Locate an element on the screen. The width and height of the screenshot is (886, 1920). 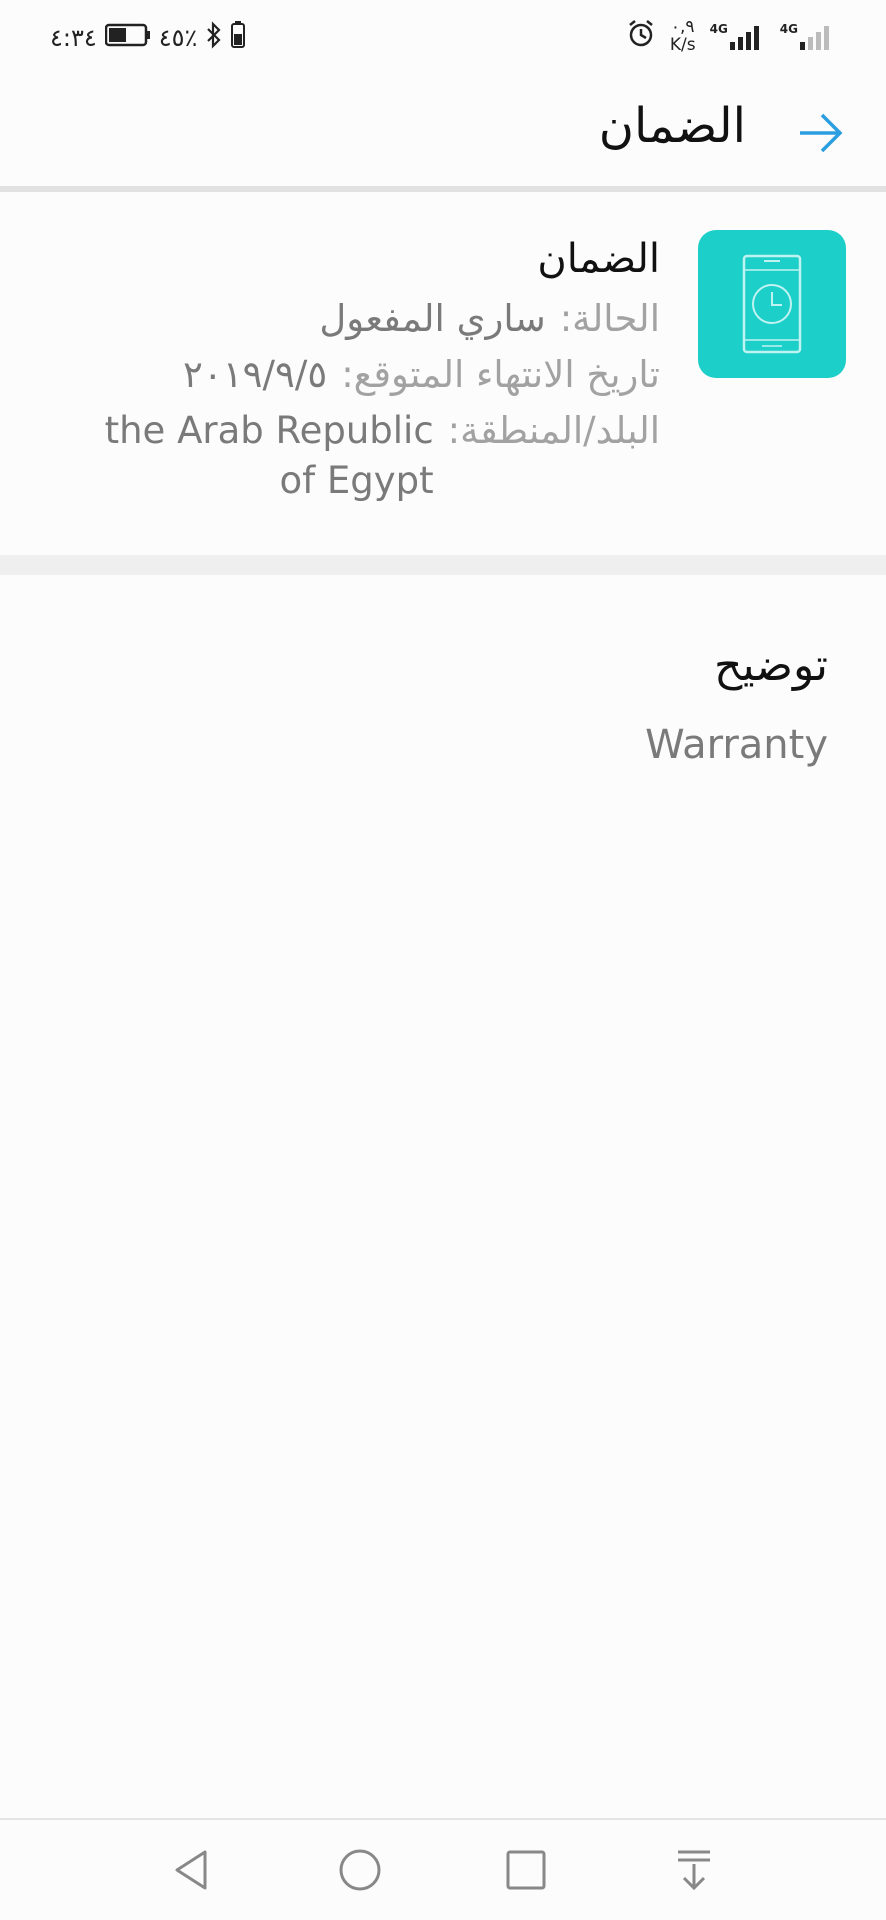
circle-home-icon is located at coordinates (360, 1870).